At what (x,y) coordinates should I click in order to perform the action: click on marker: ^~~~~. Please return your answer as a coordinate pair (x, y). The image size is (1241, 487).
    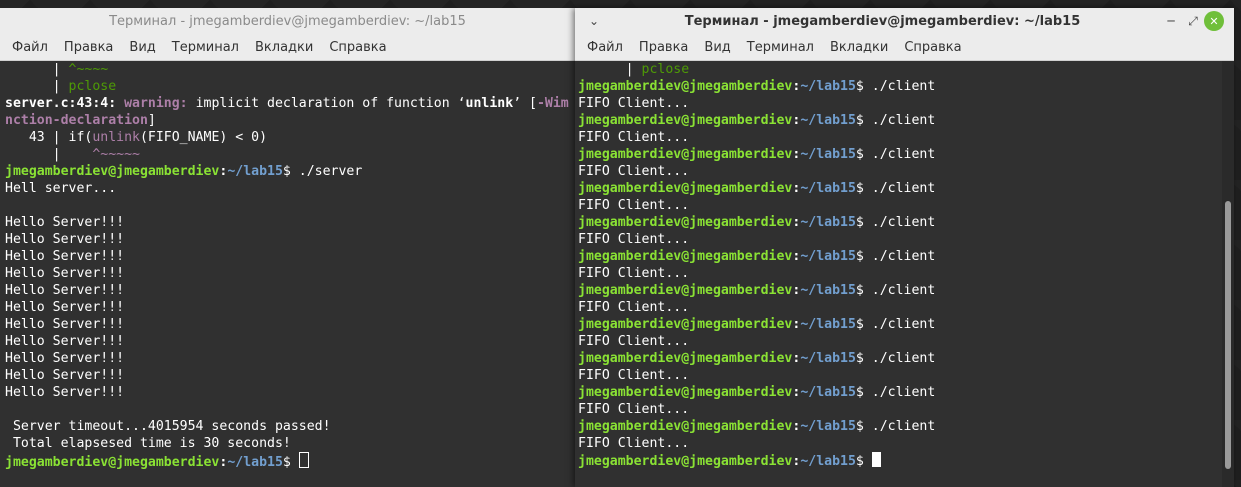
    Looking at the image, I should click on (88, 69).